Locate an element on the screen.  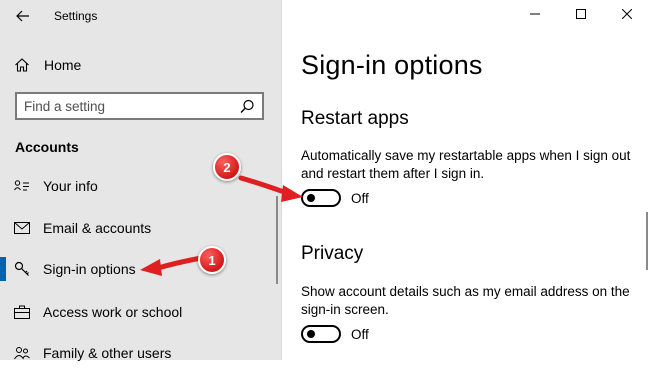
close-icon is located at coordinates (627, 15).